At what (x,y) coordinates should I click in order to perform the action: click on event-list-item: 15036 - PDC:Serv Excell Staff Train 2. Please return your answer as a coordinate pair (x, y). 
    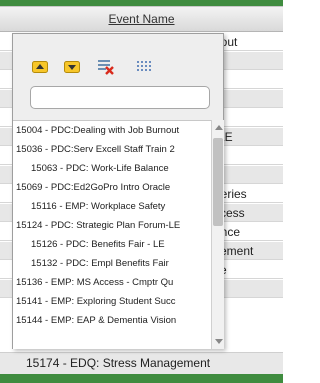
    Looking at the image, I should click on (112, 149).